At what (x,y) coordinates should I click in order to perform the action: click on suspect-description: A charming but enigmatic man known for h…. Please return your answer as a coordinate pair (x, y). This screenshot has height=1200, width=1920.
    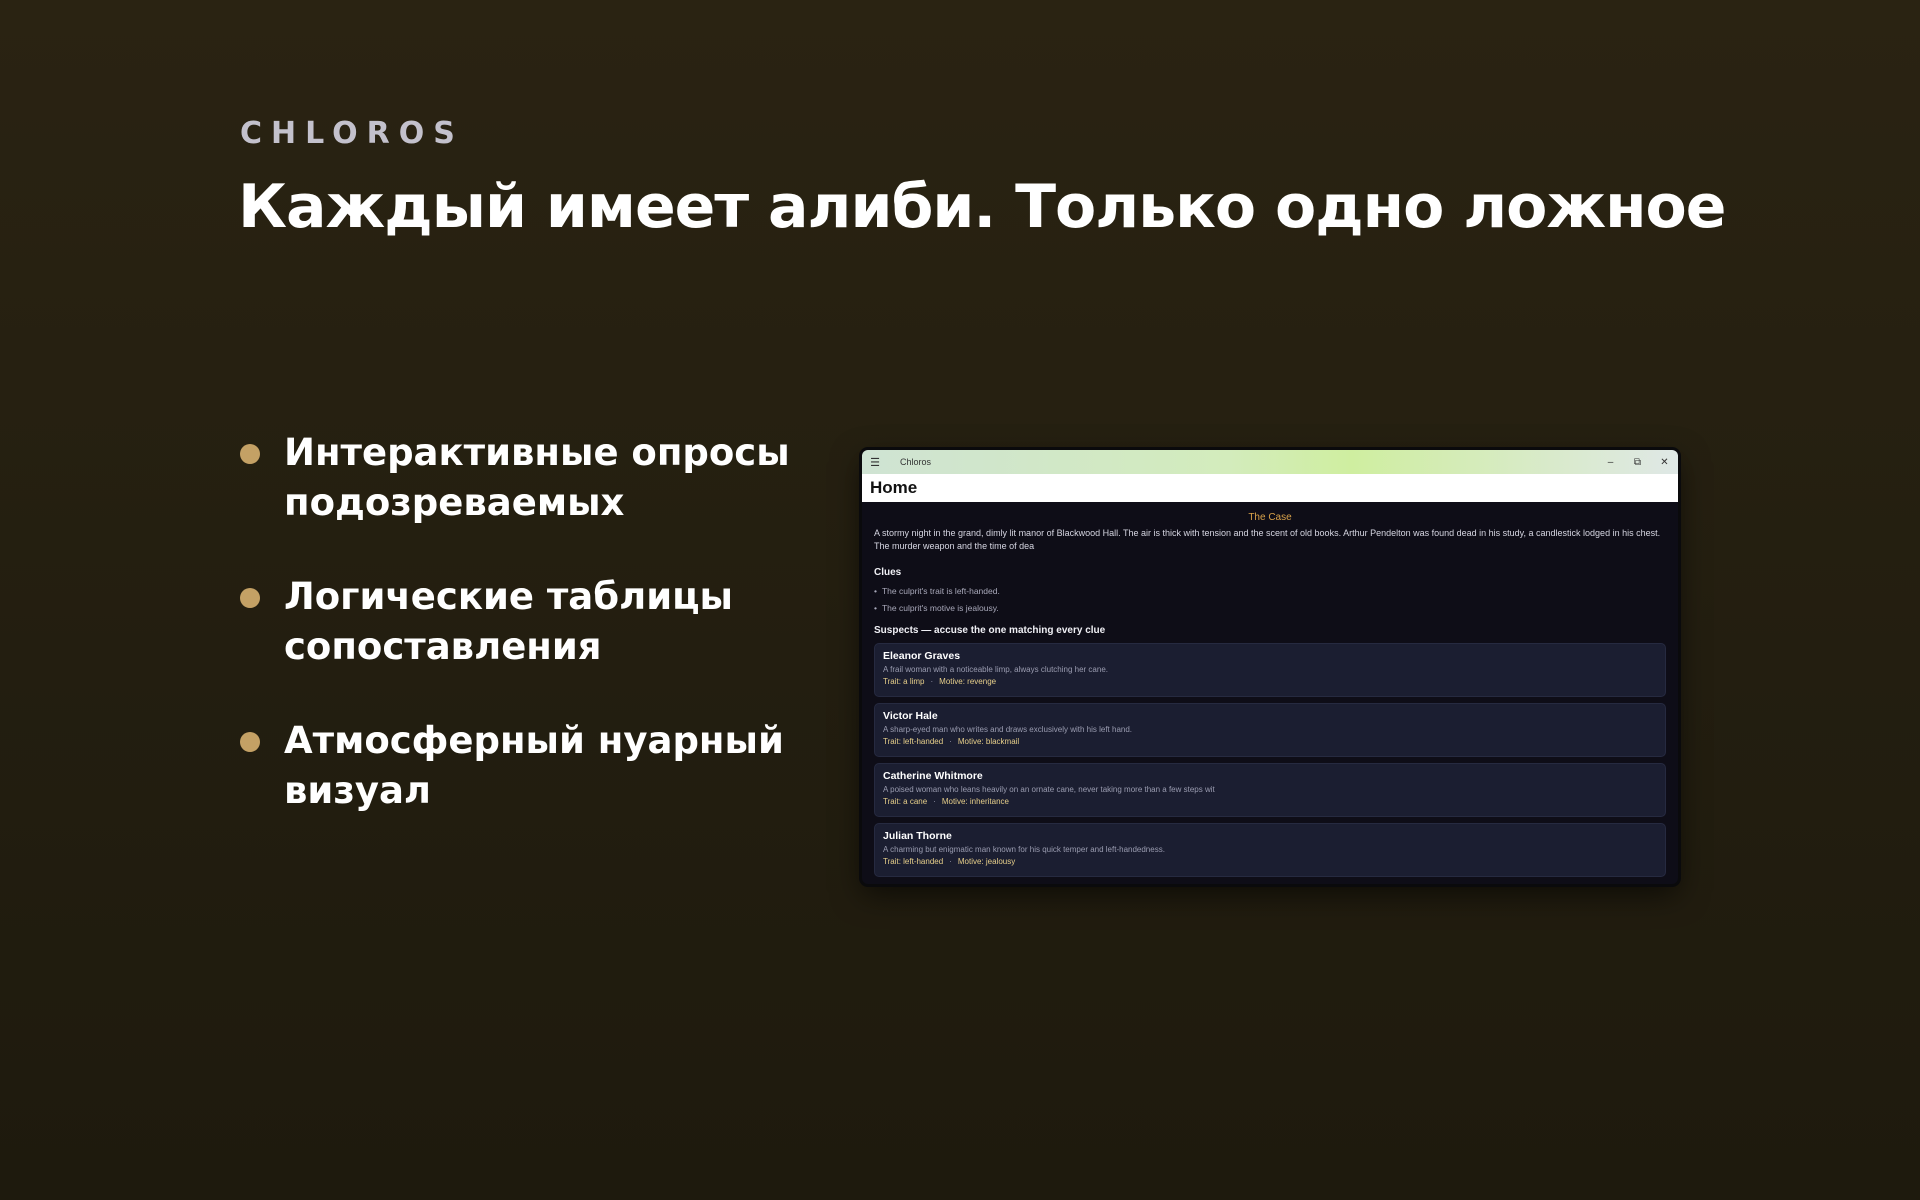
    Looking at the image, I should click on (1024, 849).